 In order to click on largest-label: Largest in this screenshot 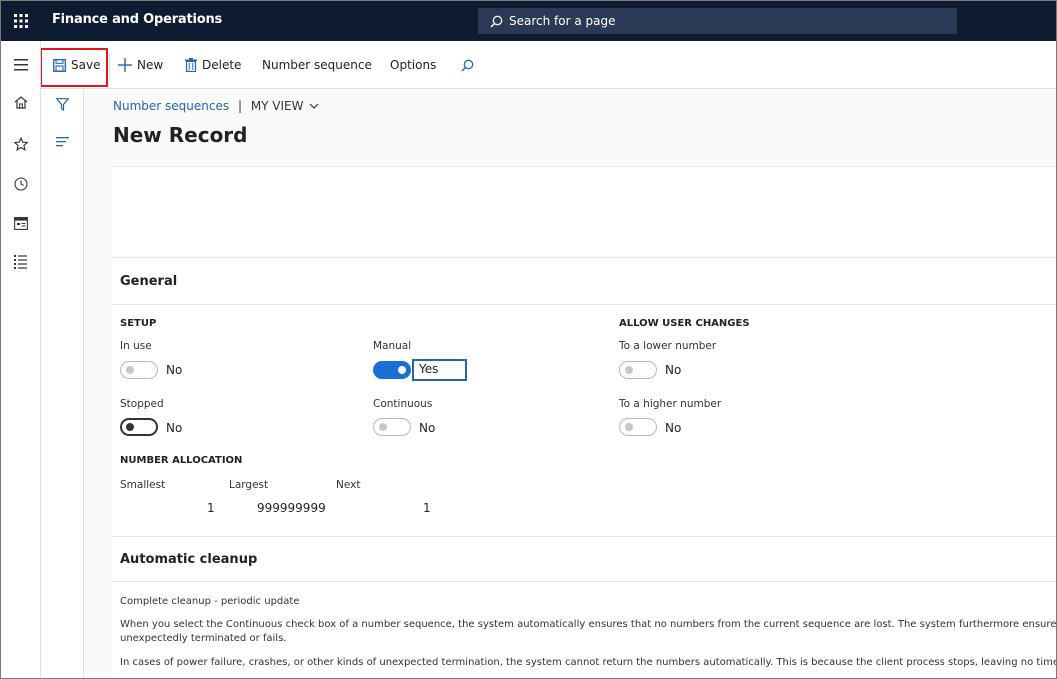, I will do `click(249, 485)`.